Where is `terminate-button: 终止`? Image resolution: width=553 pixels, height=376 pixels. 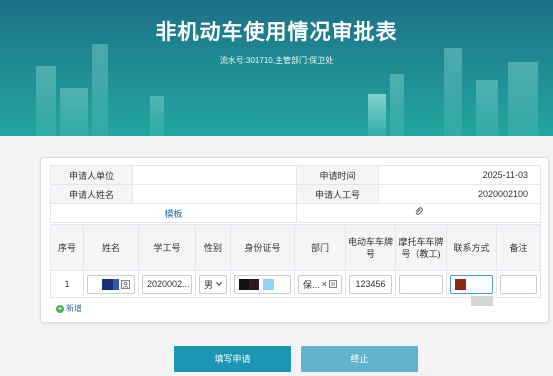
terminate-button: 终止 is located at coordinates (359, 359).